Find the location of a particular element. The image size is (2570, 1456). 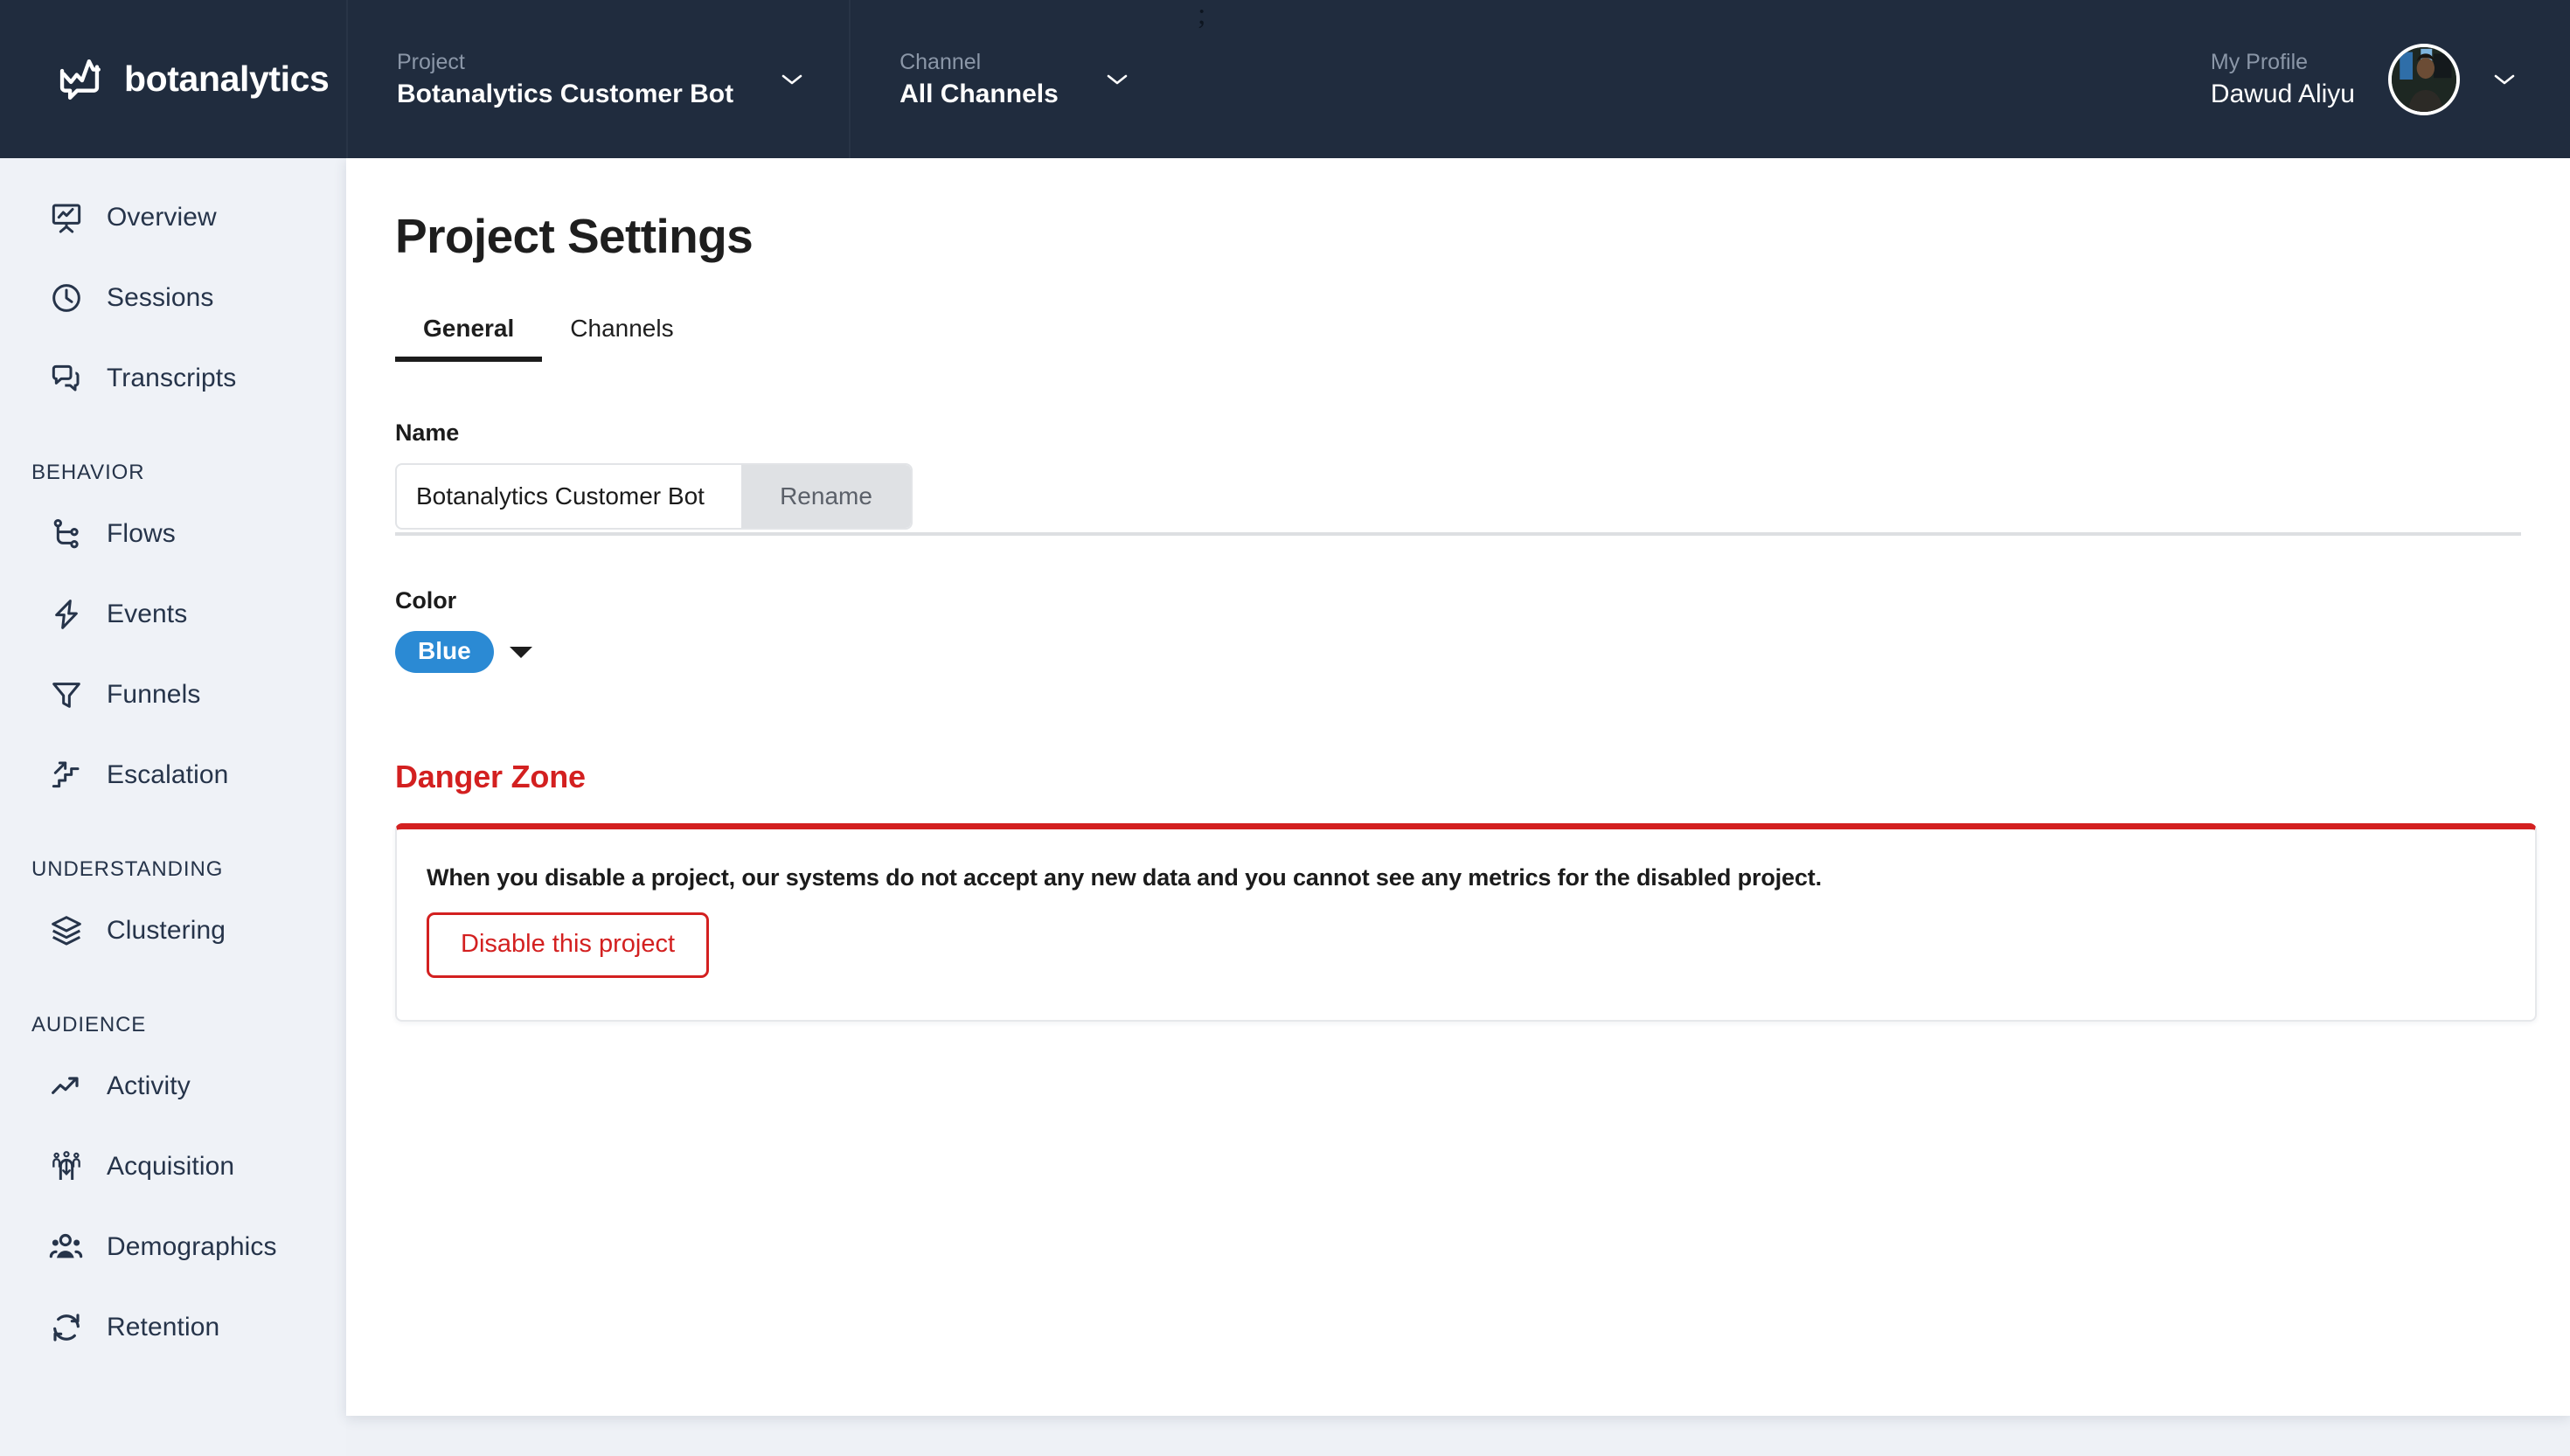

color-section: Color Blue is located at coordinates (1482, 630).